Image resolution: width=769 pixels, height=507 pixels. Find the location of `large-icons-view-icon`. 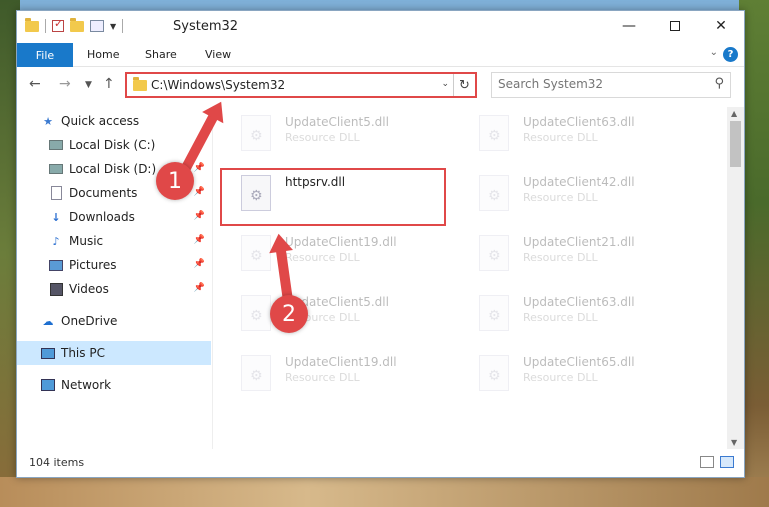

large-icons-view-icon is located at coordinates (727, 462).